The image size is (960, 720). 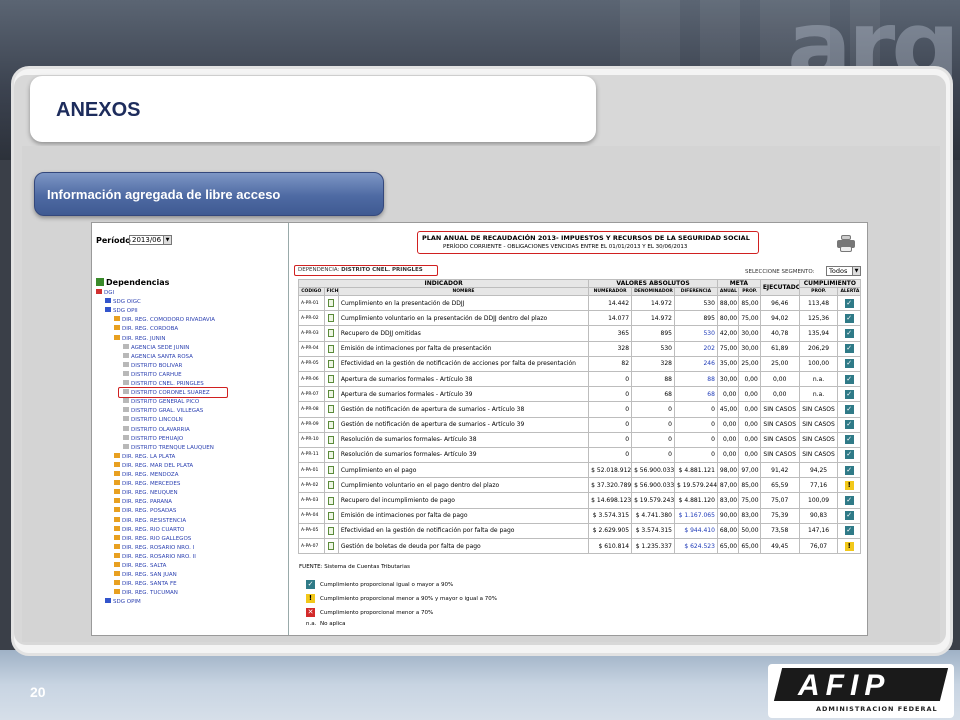 What do you see at coordinates (123, 302) in the screenshot?
I see `tree-node: SDG OIGC` at bounding box center [123, 302].